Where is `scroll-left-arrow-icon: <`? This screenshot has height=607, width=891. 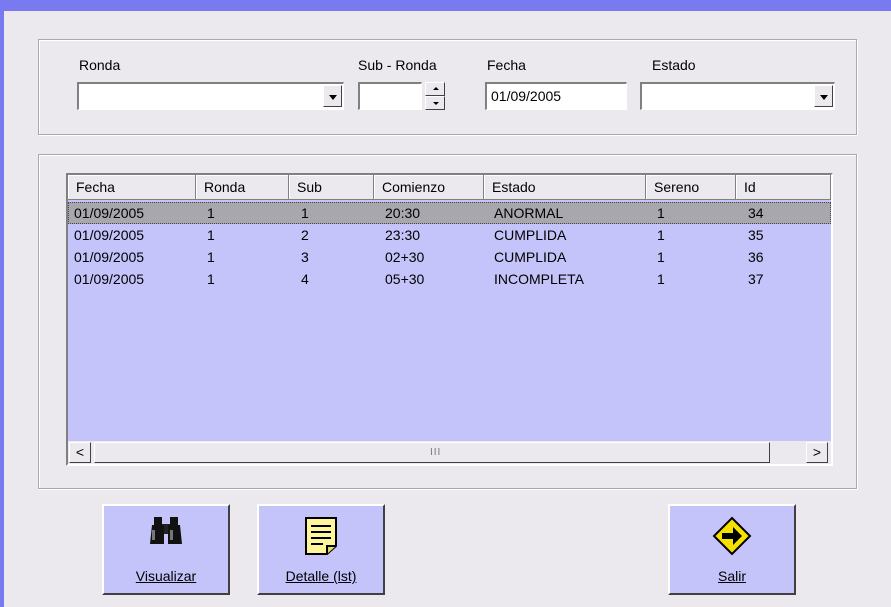
scroll-left-arrow-icon: < is located at coordinates (80, 452).